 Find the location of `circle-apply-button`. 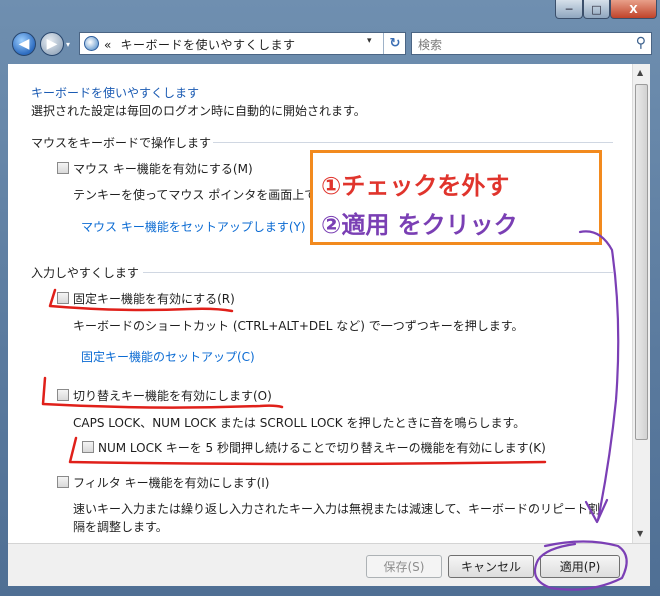

circle-apply-button is located at coordinates (580, 565).